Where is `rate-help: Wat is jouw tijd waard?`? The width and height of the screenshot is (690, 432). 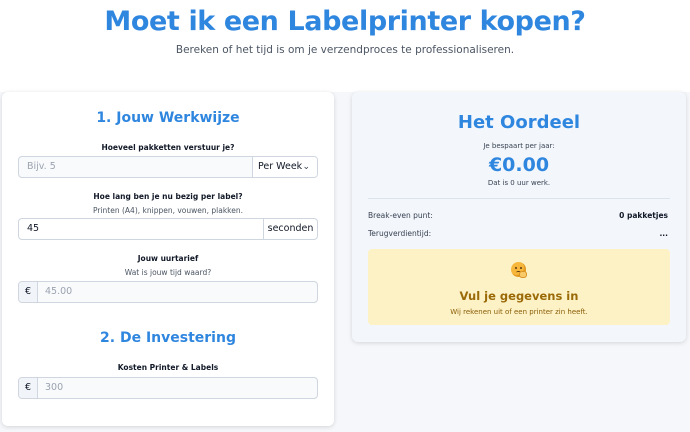
rate-help: Wat is jouw tijd waard? is located at coordinates (168, 272).